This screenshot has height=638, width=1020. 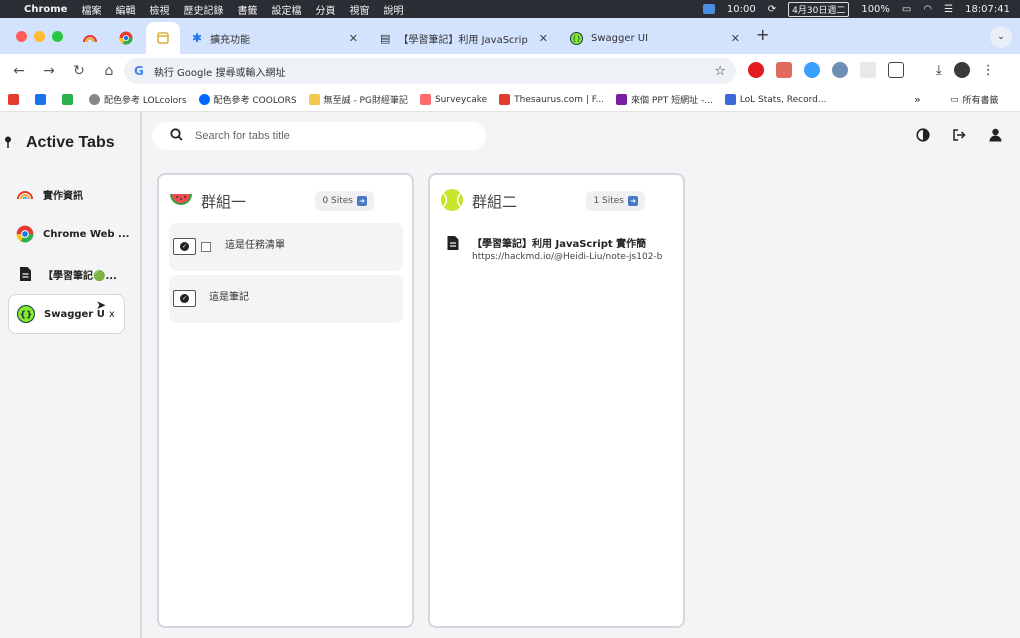 What do you see at coordinates (494, 201) in the screenshot?
I see `group-name: 群組二` at bounding box center [494, 201].